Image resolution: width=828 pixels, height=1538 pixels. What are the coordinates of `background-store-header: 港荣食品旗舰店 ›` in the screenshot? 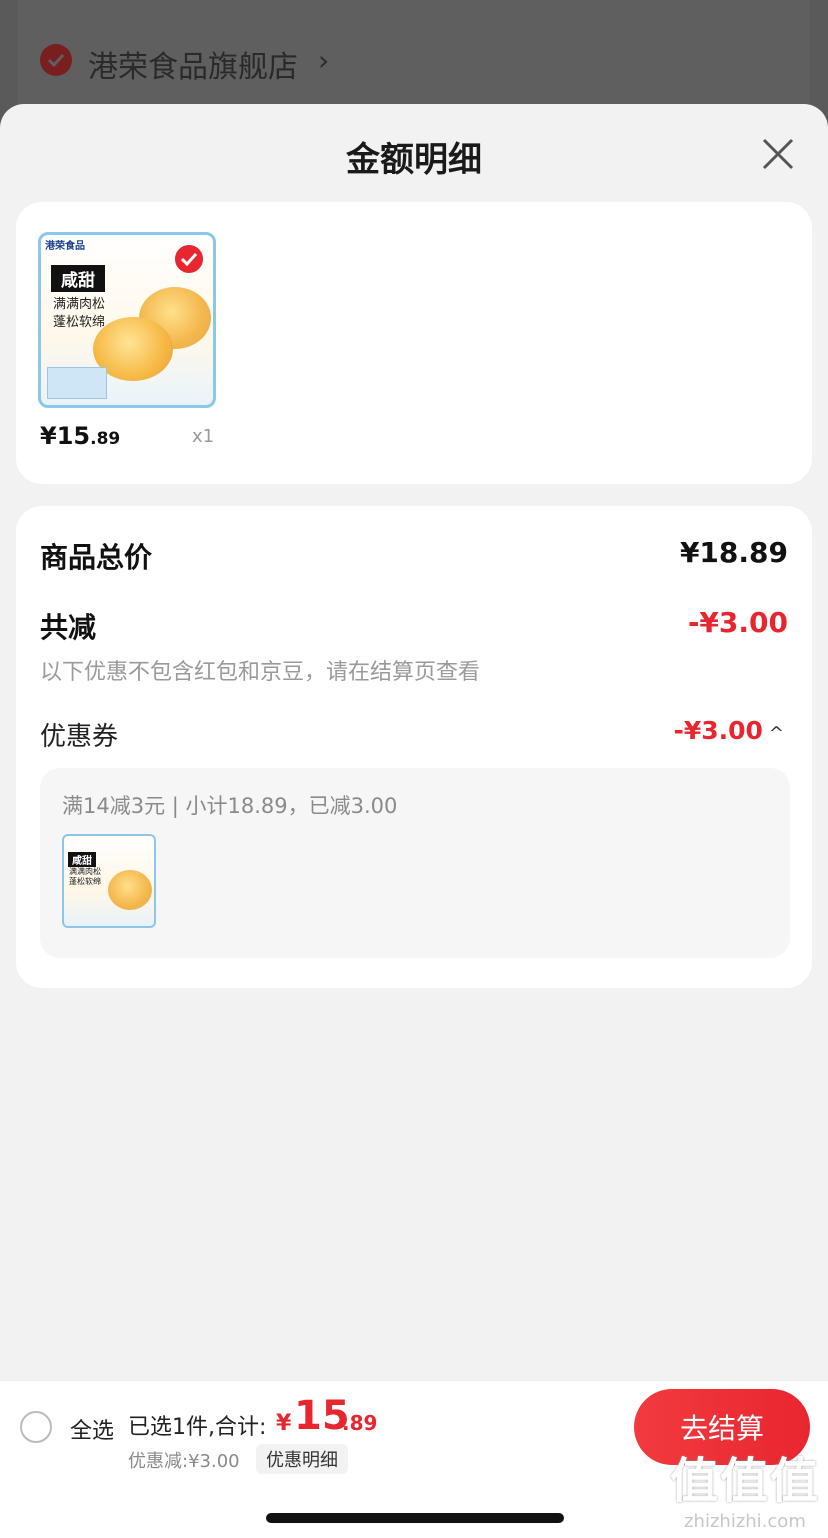 It's located at (414, 60).